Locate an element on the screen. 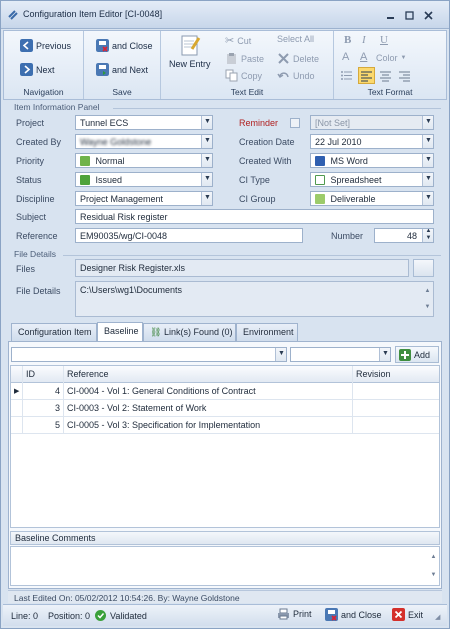  link-icon: ⛓ is located at coordinates (156, 332).